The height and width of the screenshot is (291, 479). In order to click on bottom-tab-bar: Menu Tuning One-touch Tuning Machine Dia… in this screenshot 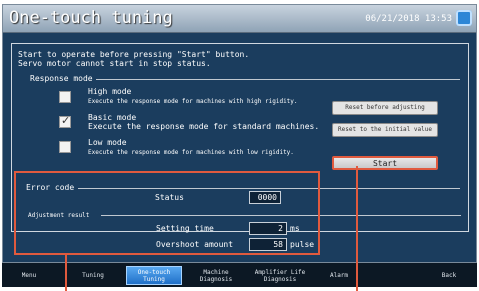, I will do `click(239, 275)`.